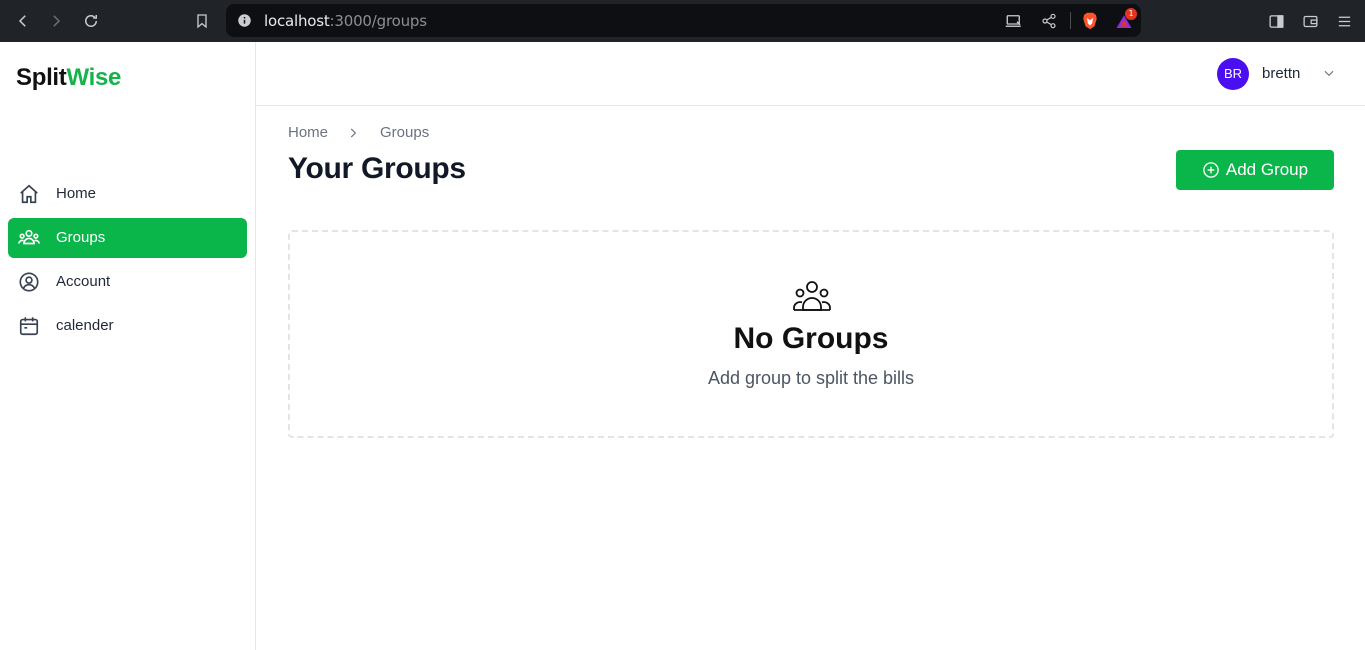  I want to click on sidebar-item-label: Home, so click(76, 193).